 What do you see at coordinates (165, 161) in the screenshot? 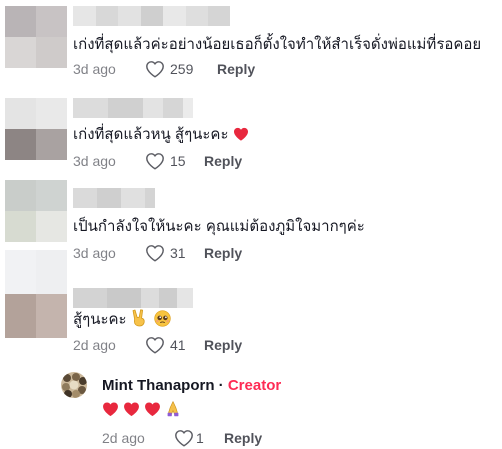
I see `like-button: 15` at bounding box center [165, 161].